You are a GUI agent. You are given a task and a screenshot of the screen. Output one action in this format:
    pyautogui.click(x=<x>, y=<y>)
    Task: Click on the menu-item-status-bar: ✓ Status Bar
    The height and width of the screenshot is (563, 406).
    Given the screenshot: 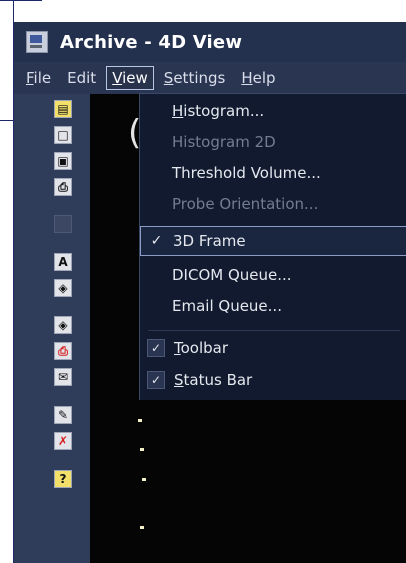 What is the action you would take?
    pyautogui.click(x=273, y=380)
    